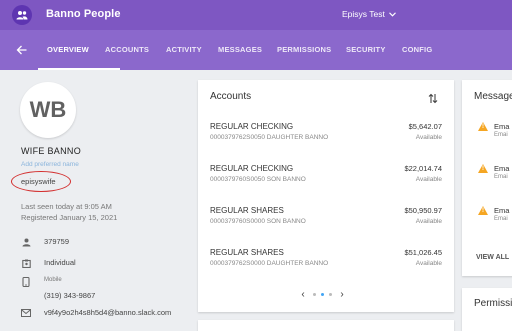 The height and width of the screenshot is (331, 512). Describe the element at coordinates (425, 126) in the screenshot. I see `account-balance: $5,642.07` at that location.